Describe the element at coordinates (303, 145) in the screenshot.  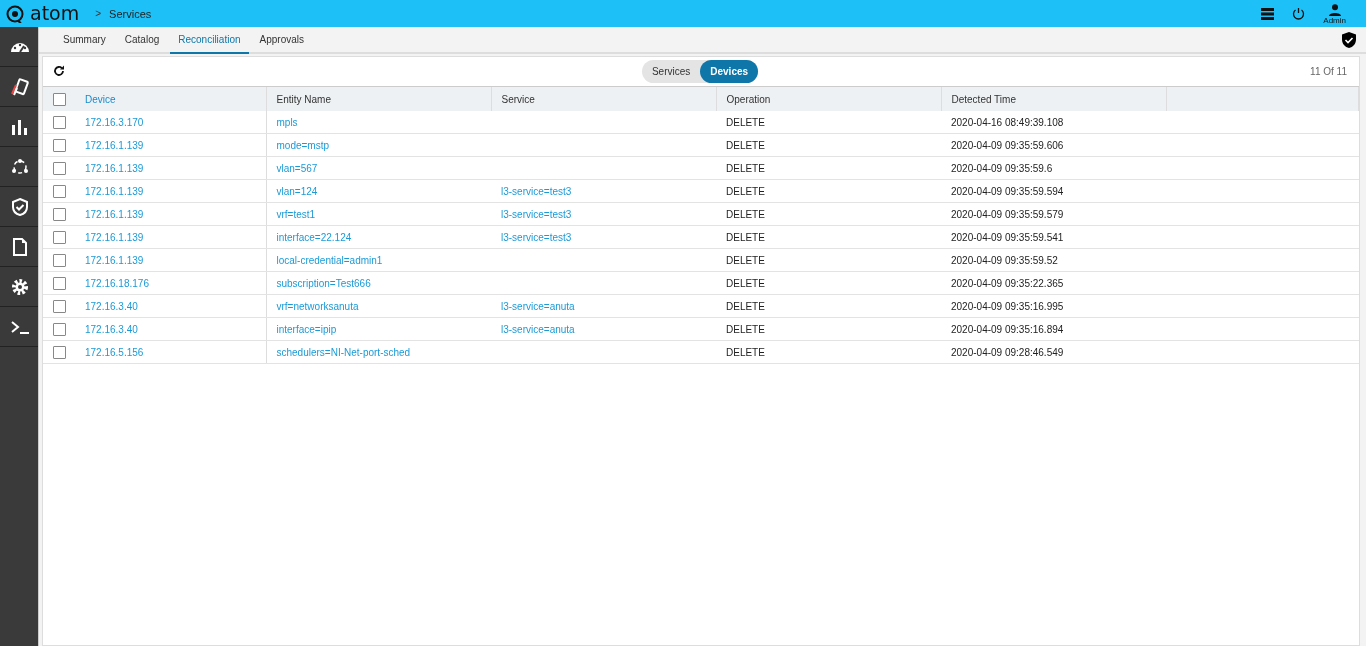
I see `entity-link: mode=mstp` at that location.